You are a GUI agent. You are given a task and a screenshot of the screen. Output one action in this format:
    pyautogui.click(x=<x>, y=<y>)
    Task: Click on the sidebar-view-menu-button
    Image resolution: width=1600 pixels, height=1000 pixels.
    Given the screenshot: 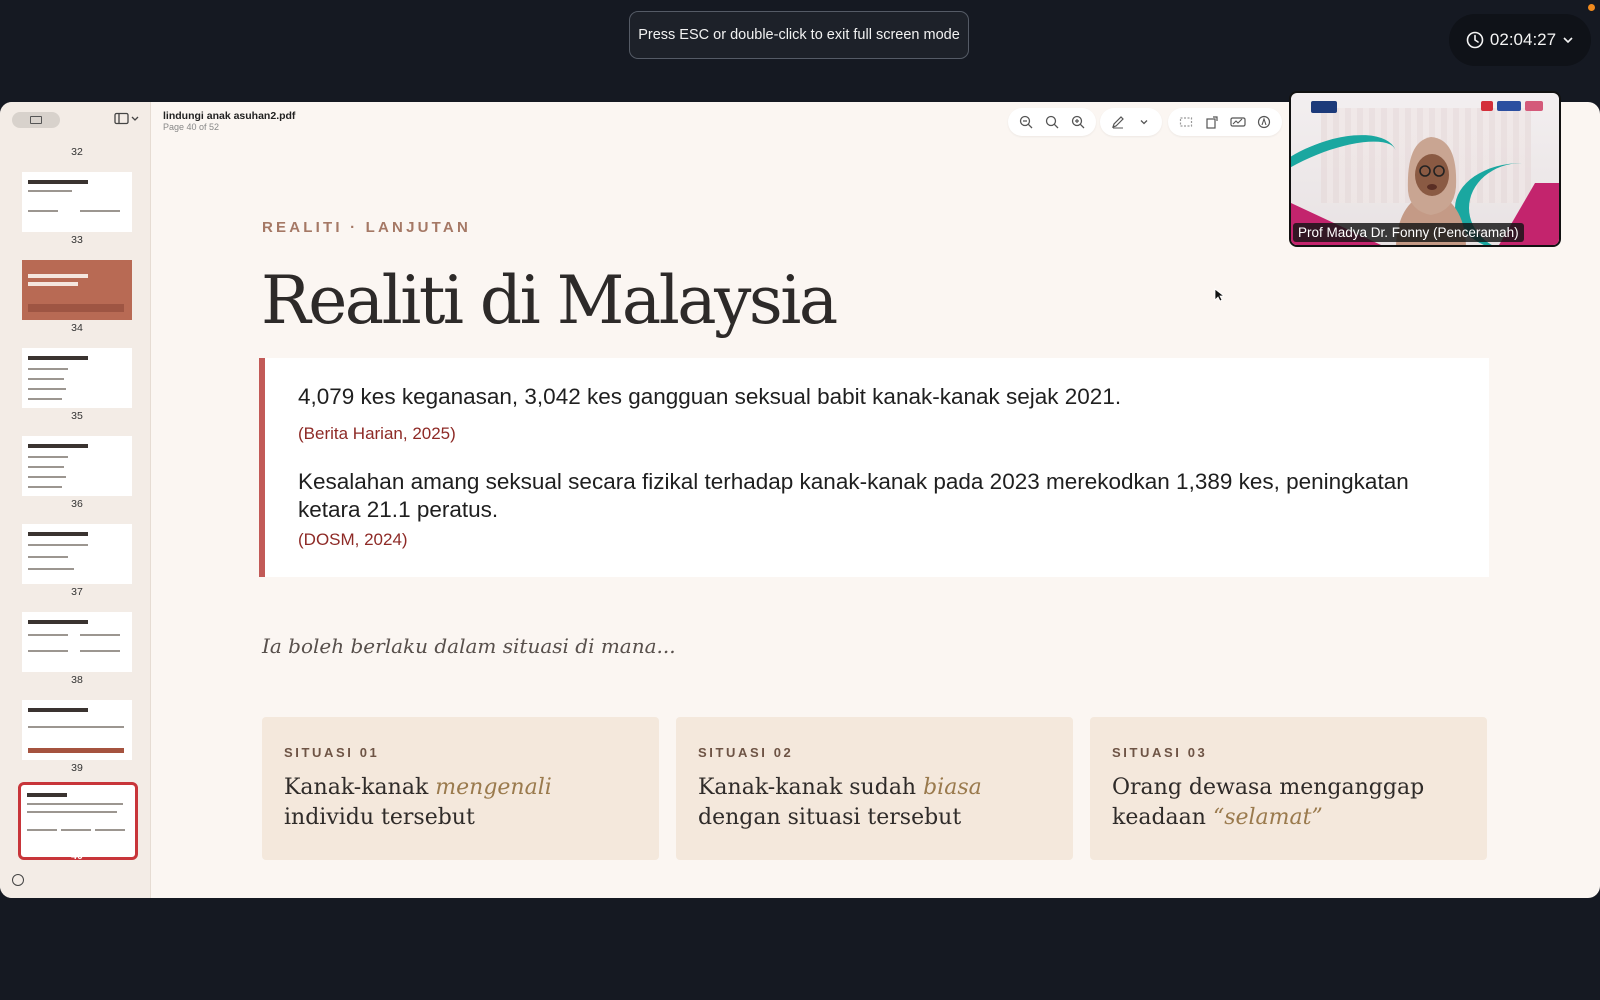 What is the action you would take?
    pyautogui.click(x=129, y=120)
    